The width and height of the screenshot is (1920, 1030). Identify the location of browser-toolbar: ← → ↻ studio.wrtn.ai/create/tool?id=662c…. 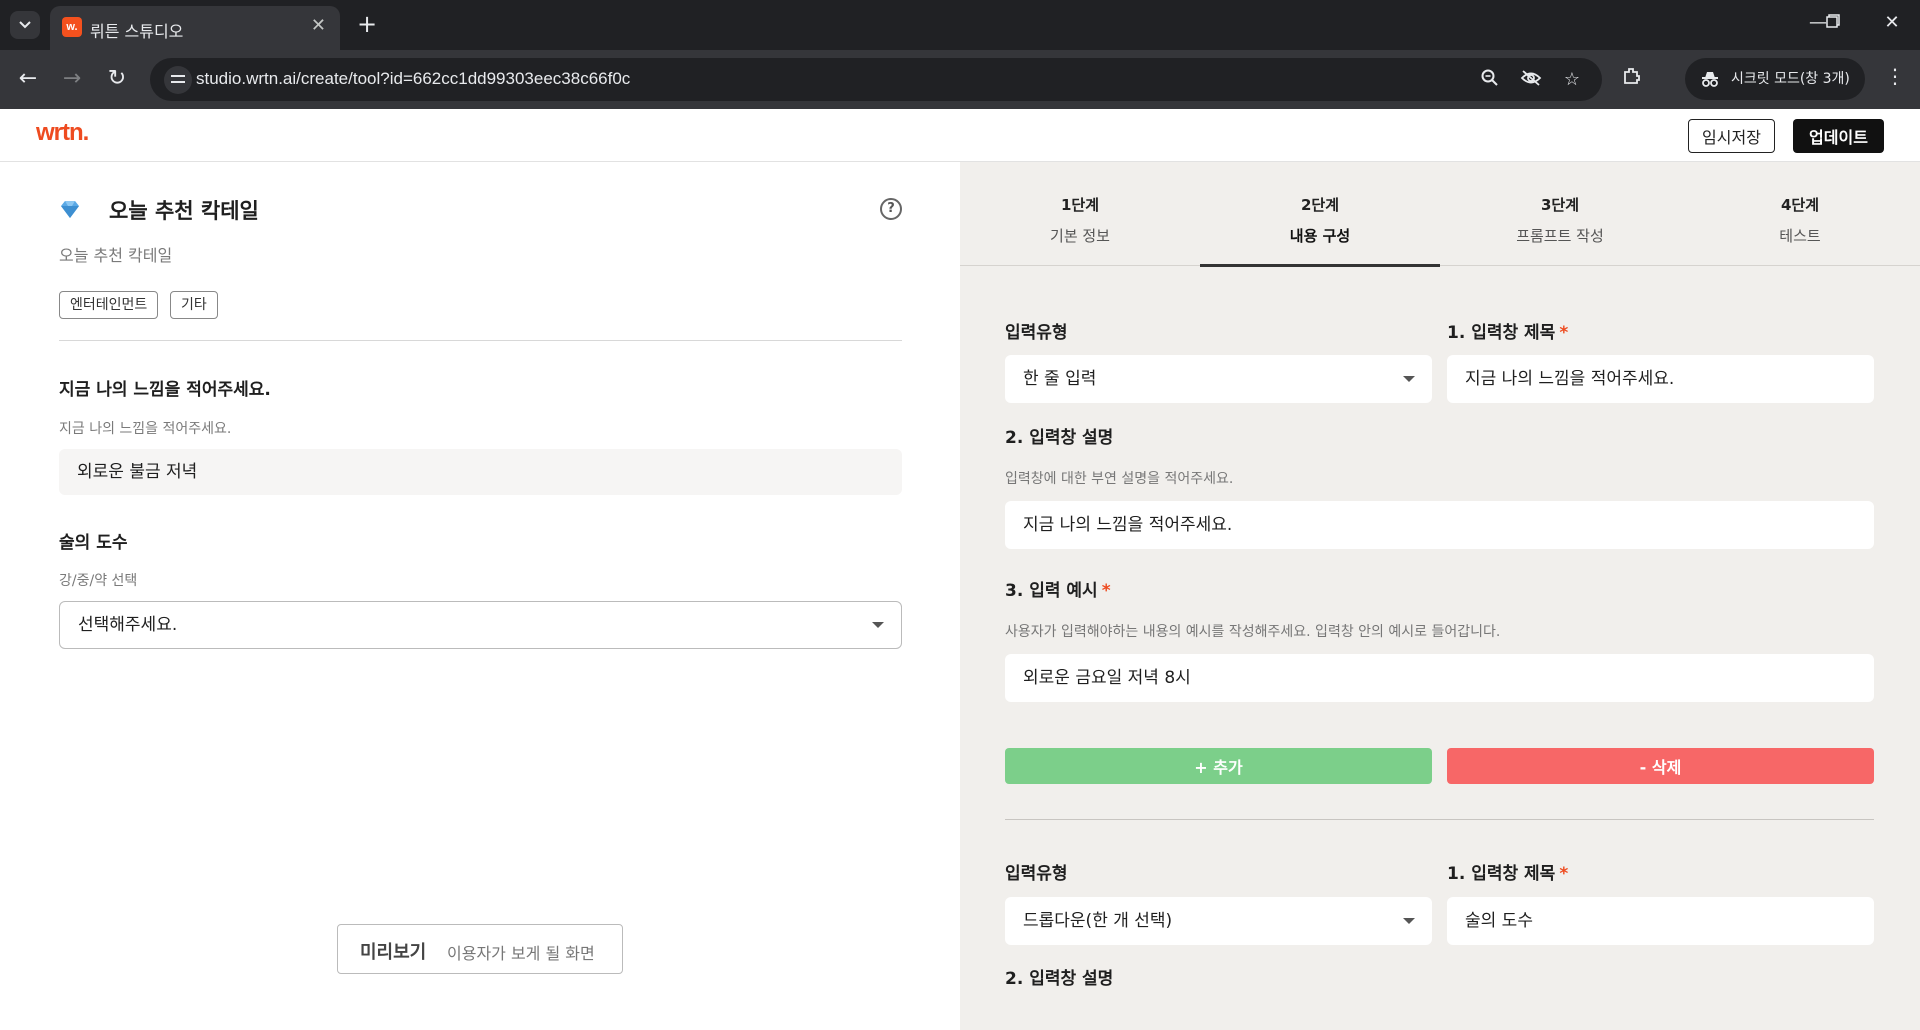
(960, 79).